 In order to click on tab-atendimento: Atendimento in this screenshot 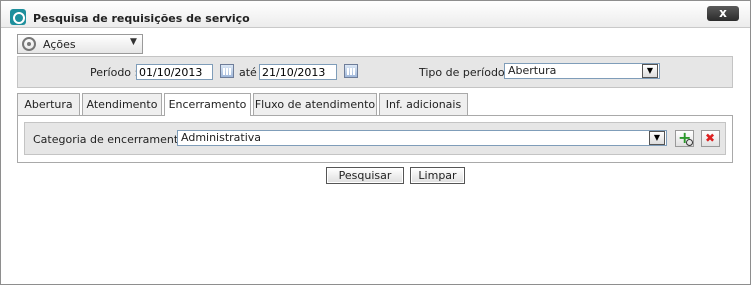, I will do `click(122, 104)`.